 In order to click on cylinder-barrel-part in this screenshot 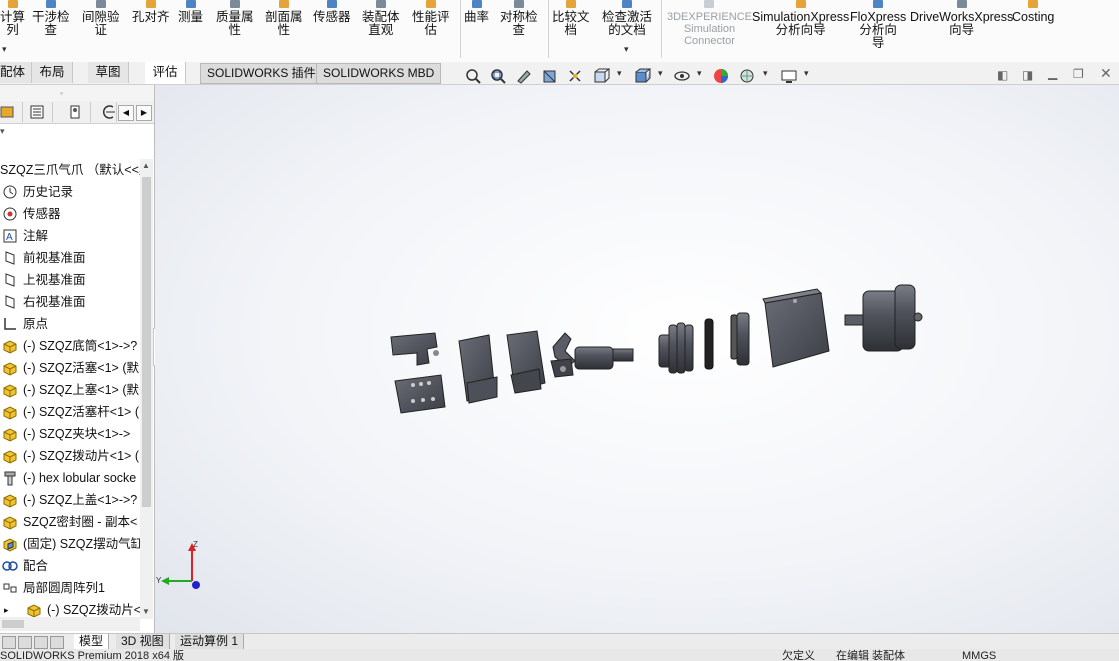, I will do `click(796, 328)`.